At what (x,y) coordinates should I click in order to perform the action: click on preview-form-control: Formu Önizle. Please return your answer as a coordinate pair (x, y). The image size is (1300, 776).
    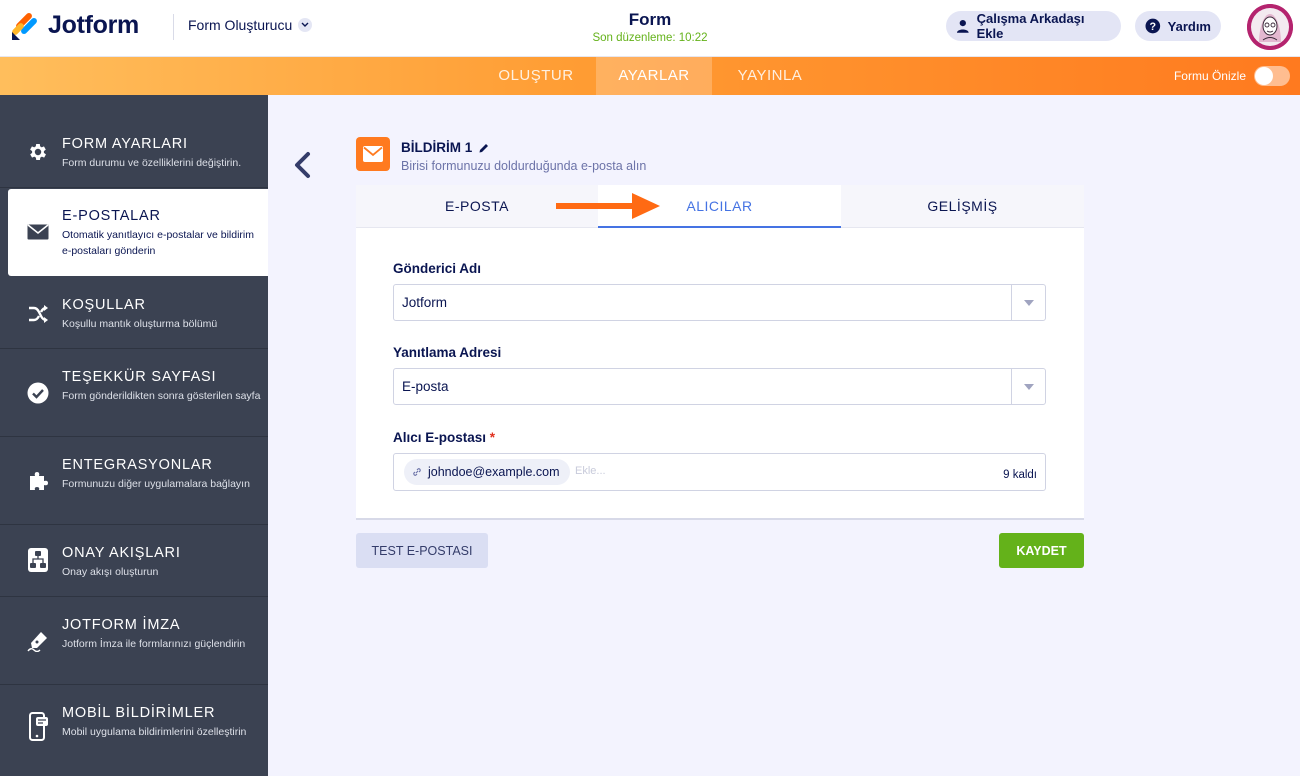
    Looking at the image, I should click on (1232, 76).